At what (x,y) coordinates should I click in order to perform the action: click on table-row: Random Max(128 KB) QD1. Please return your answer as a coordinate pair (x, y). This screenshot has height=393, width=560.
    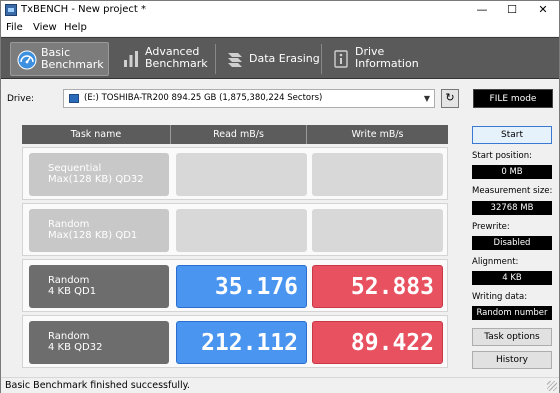
    Looking at the image, I should click on (235, 229).